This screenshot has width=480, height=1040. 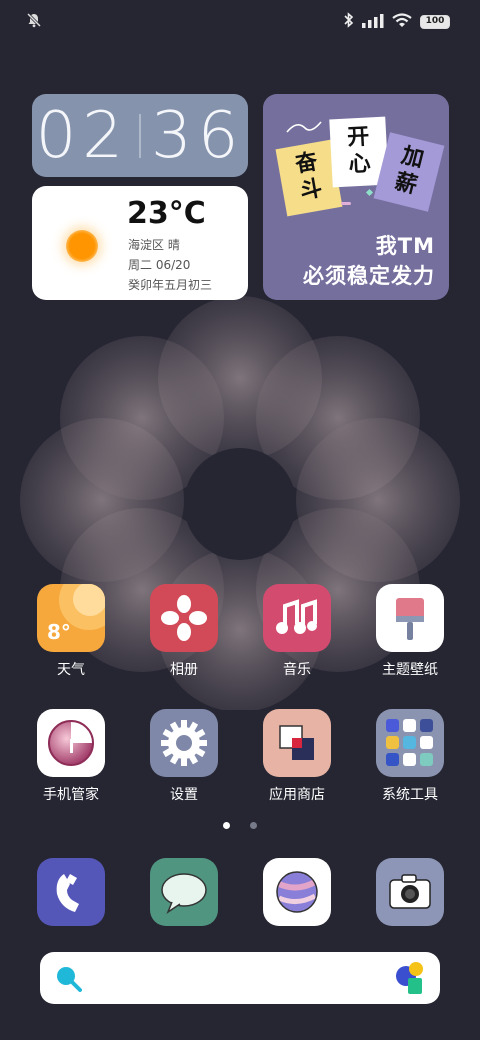 I want to click on wifi-icon, so click(x=402, y=22).